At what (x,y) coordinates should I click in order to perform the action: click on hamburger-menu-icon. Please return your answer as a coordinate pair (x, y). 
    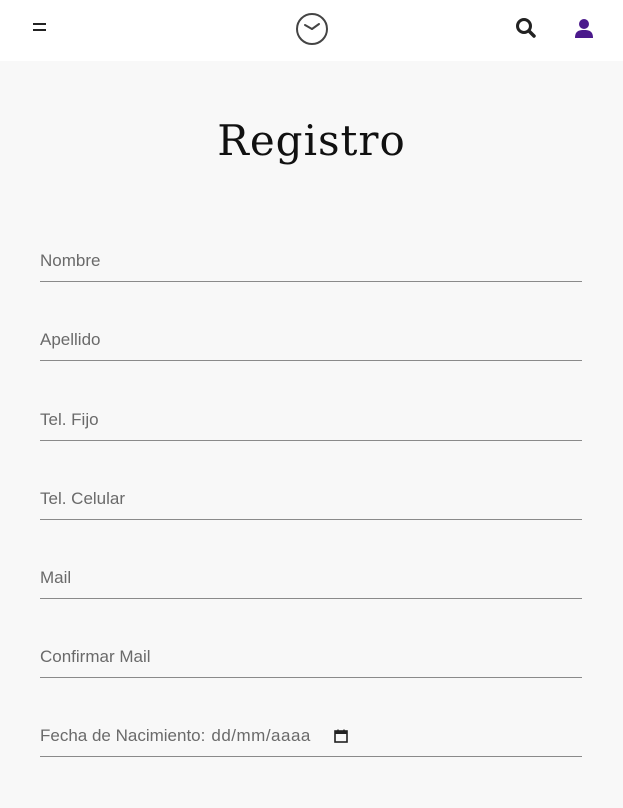
    Looking at the image, I should click on (39, 27).